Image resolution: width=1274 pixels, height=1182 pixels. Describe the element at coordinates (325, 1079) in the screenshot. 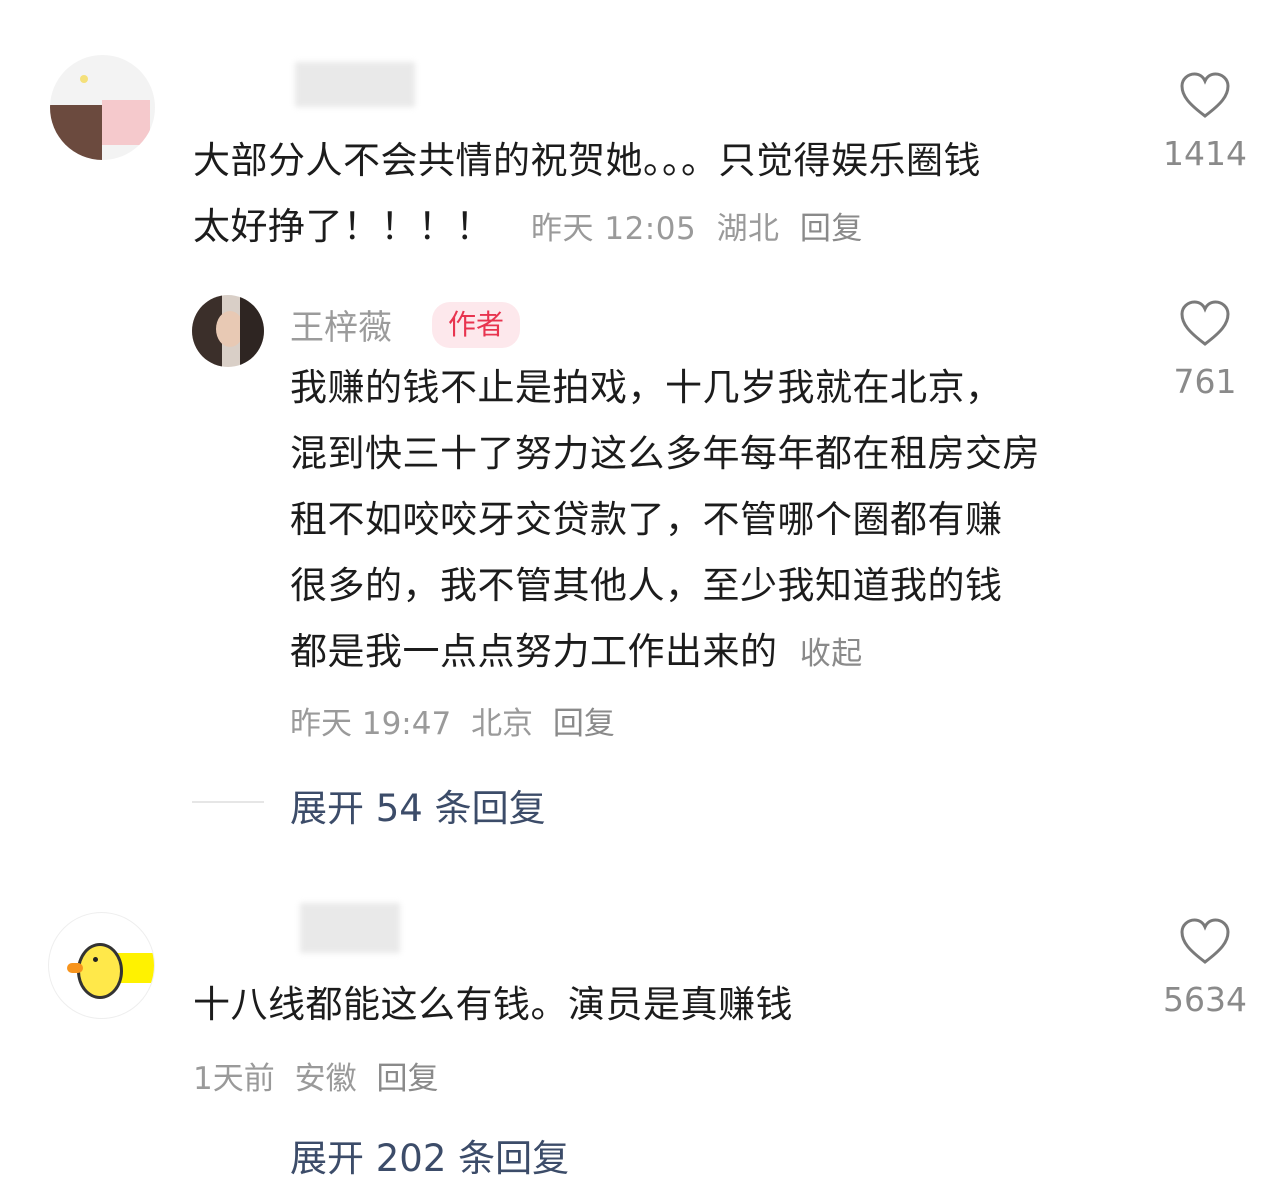

I see `comment-location: 安徽` at that location.